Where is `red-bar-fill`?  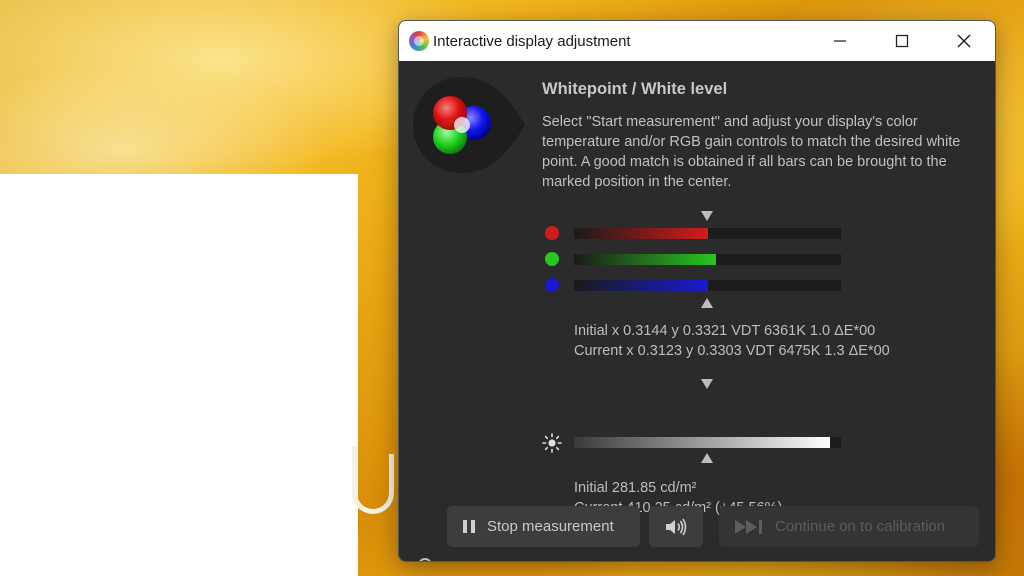 red-bar-fill is located at coordinates (641, 233).